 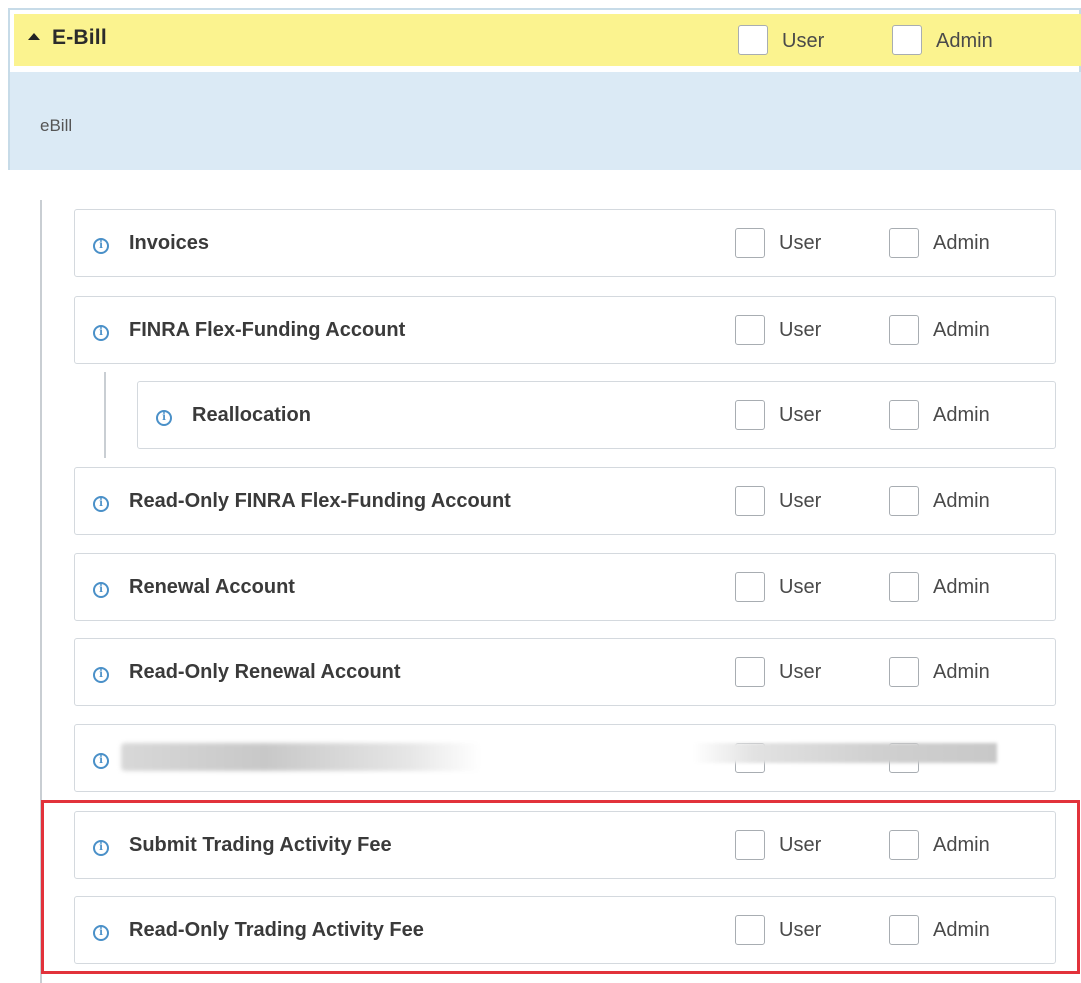 What do you see at coordinates (907, 40) in the screenshot?
I see `section-admin-checkbox` at bounding box center [907, 40].